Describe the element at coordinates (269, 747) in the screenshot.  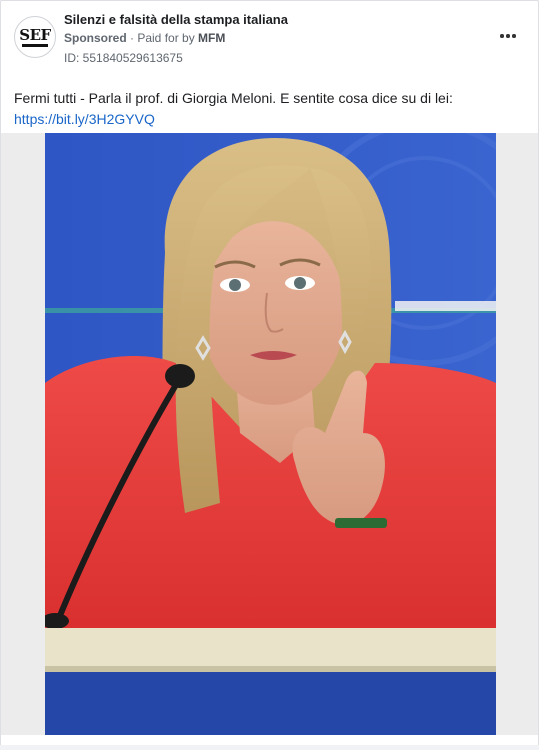
I see `feed-separator` at that location.